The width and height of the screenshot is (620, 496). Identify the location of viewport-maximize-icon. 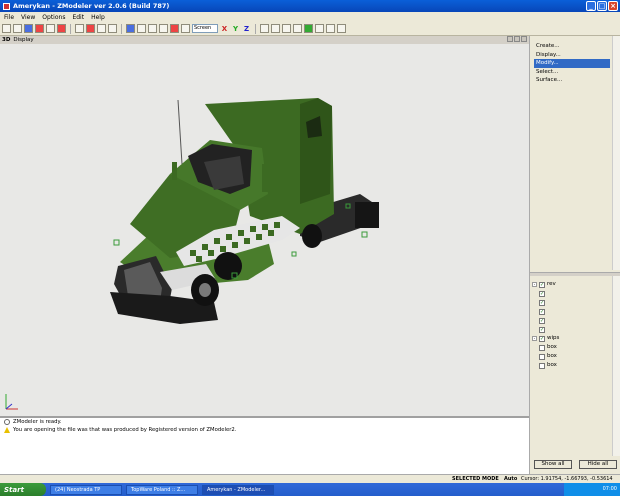
(517, 39).